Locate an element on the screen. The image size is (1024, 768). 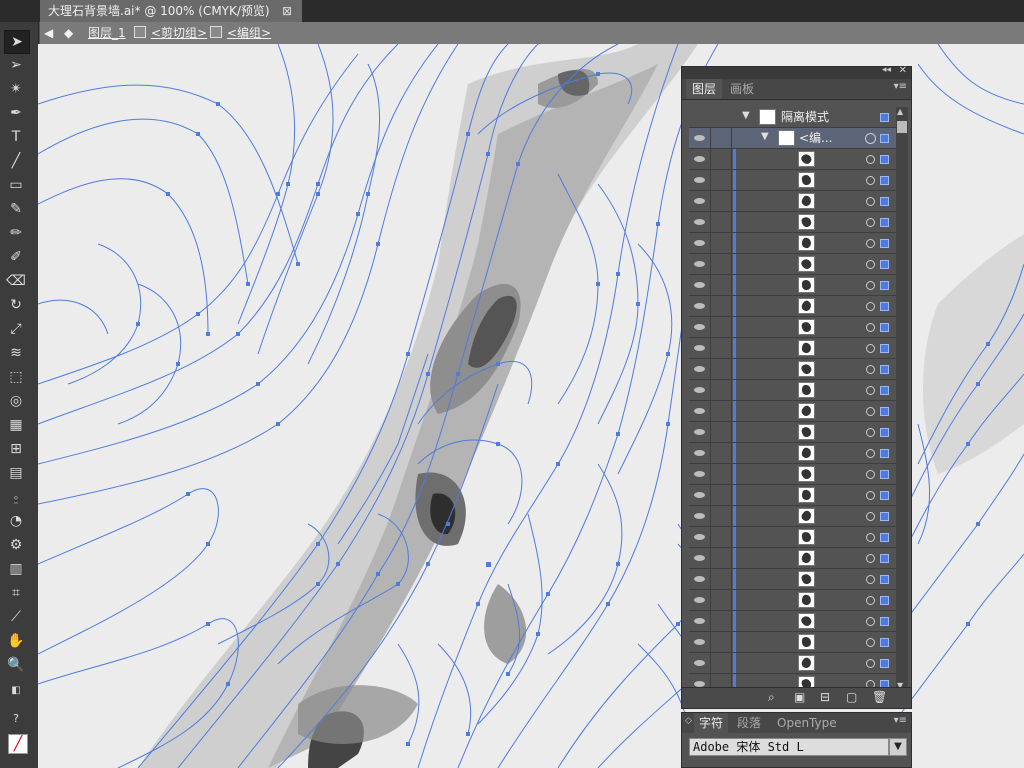
breadcrumb-clip-group: <剪切组> is located at coordinates (179, 33).